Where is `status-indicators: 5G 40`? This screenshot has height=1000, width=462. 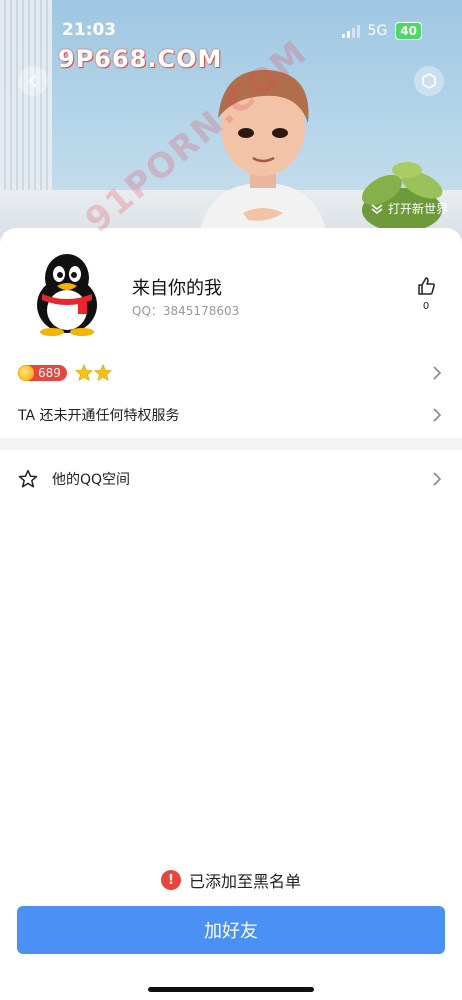
status-indicators: 5G 40 is located at coordinates (381, 31).